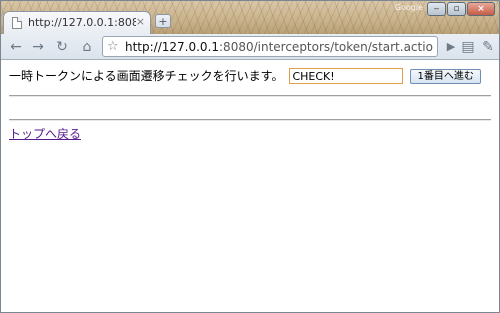  What do you see at coordinates (445, 76) in the screenshot?
I see `next-step-button: 1番目へ進む` at bounding box center [445, 76].